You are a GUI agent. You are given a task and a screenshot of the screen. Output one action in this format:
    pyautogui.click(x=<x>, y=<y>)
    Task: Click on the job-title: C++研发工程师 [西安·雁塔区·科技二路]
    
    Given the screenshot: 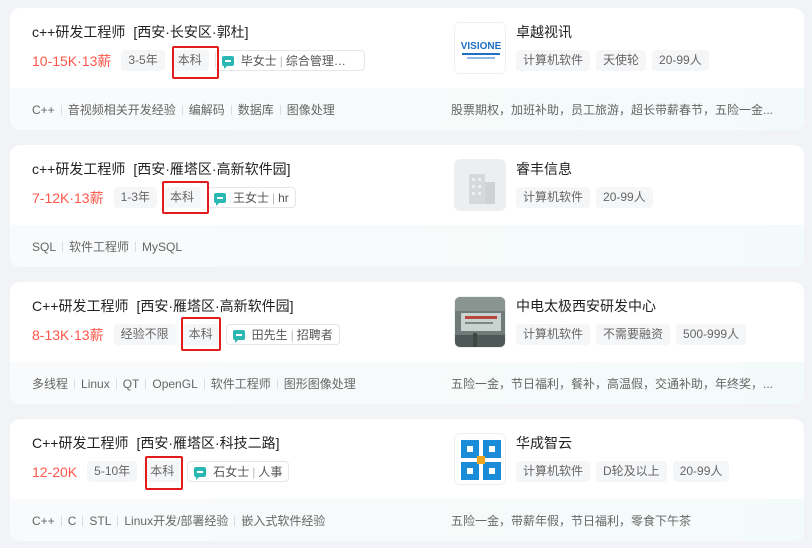 What is the action you would take?
    pyautogui.click(x=156, y=443)
    